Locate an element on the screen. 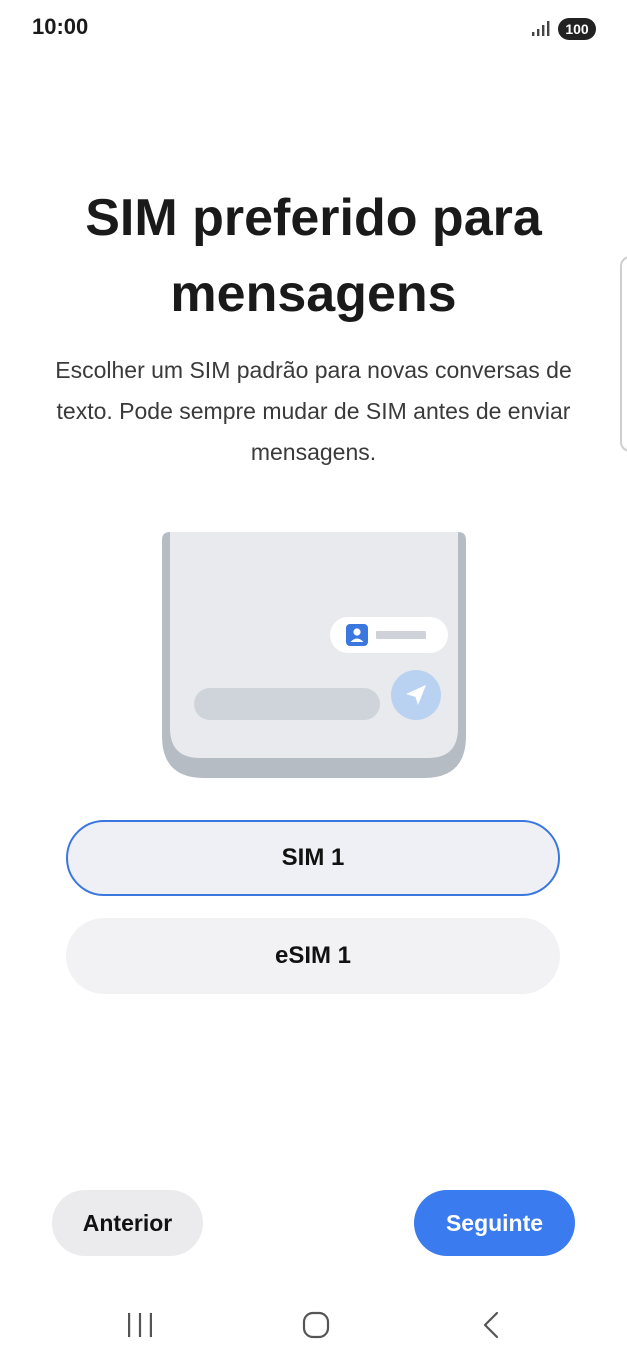 The image size is (627, 1360). home-icon is located at coordinates (316, 1325).